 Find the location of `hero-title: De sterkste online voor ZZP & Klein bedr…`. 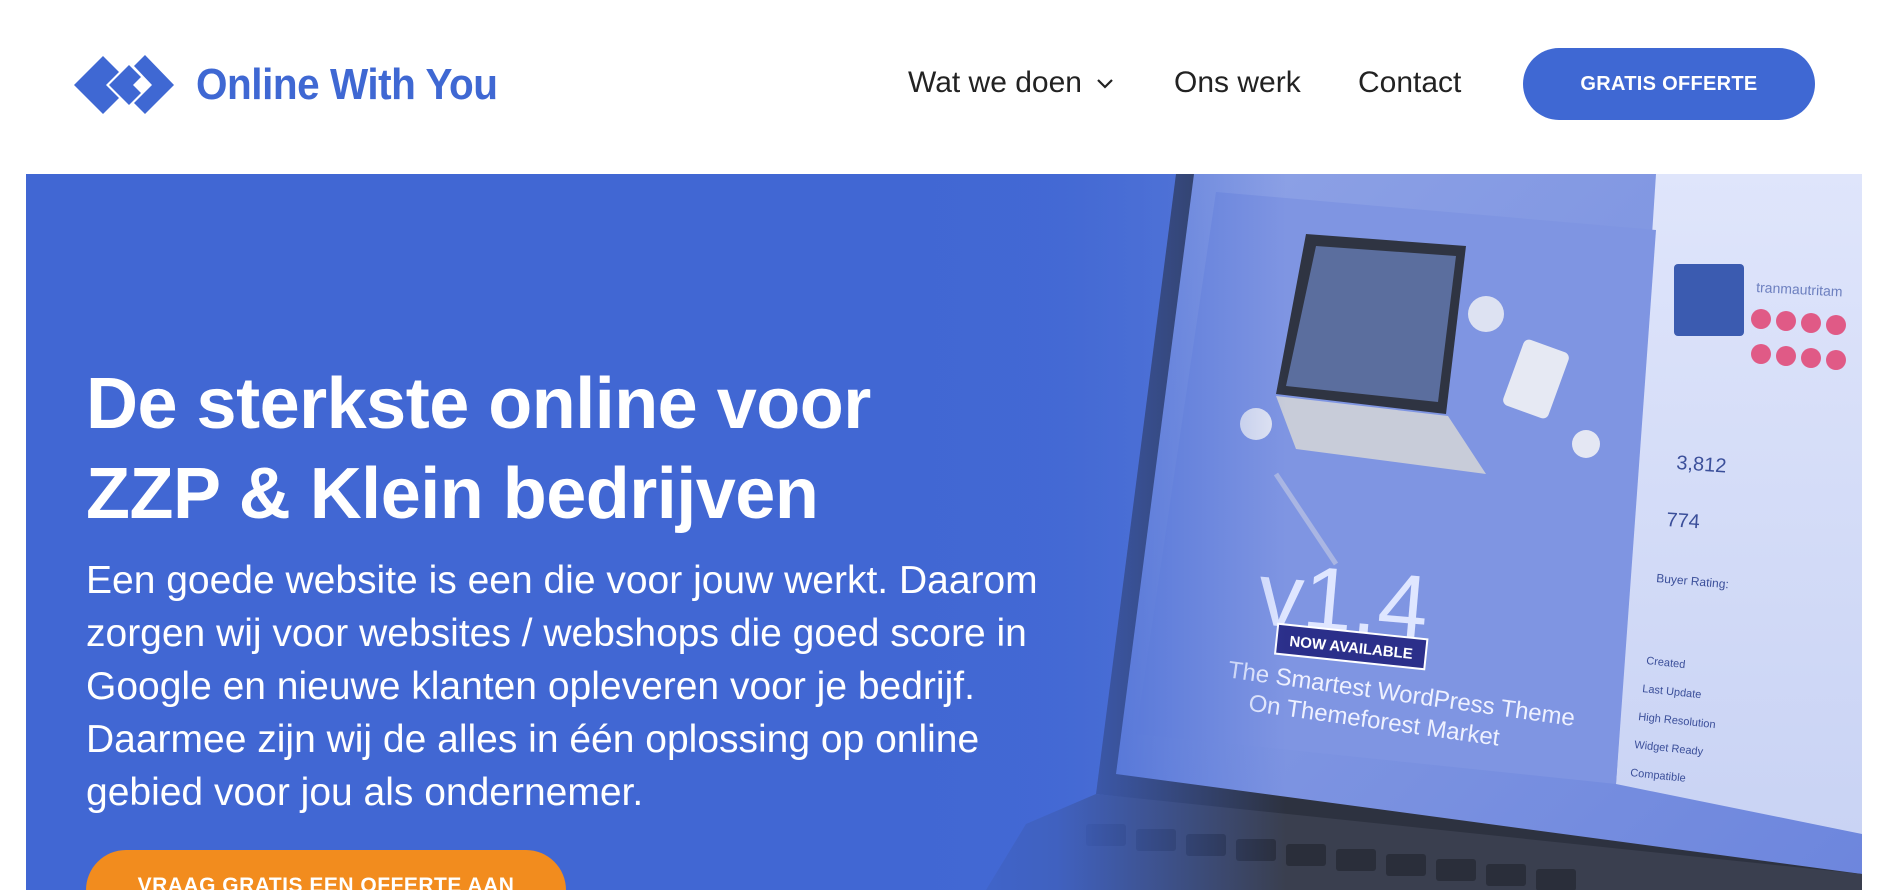

hero-title: De sterkste online voor ZZP & Klein bedr… is located at coordinates (536, 449).